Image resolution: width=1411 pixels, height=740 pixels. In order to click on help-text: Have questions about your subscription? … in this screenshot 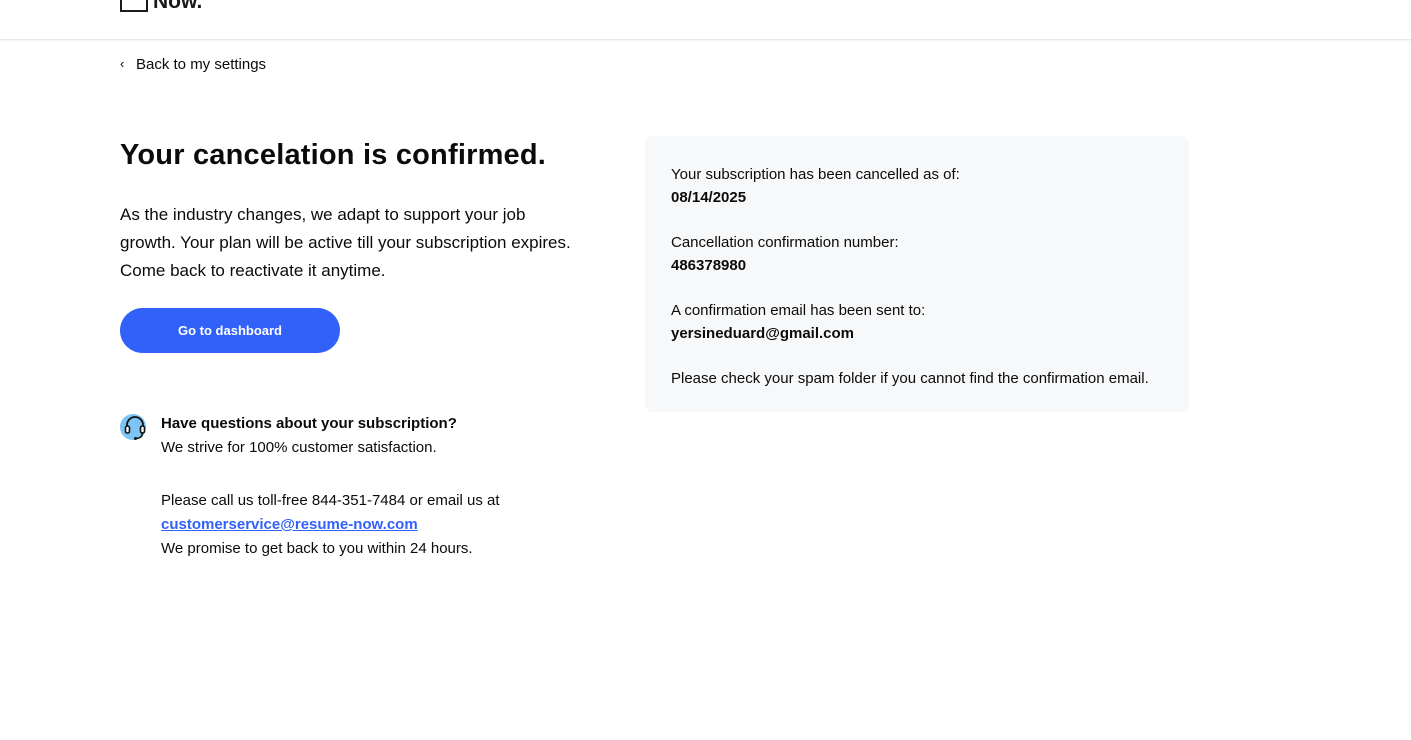, I will do `click(376, 486)`.